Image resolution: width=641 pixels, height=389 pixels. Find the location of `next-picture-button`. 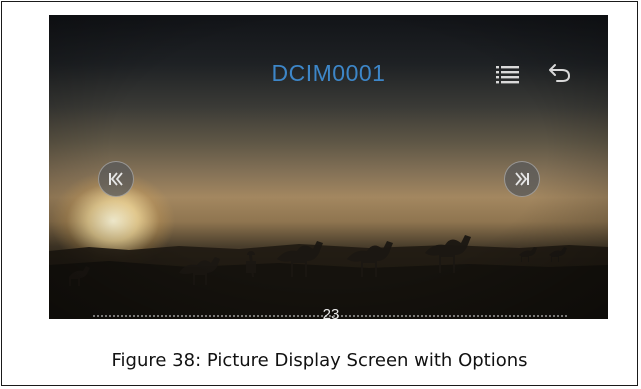

next-picture-button is located at coordinates (522, 179).